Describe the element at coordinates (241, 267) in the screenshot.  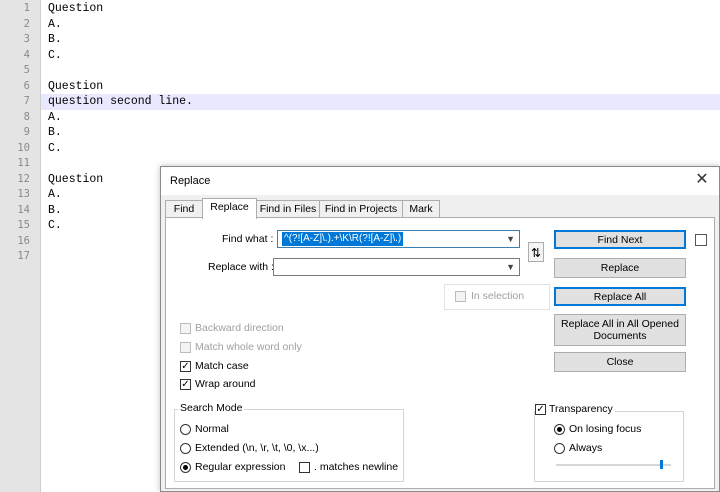
I see `replace-with-label: Replace with :` at that location.